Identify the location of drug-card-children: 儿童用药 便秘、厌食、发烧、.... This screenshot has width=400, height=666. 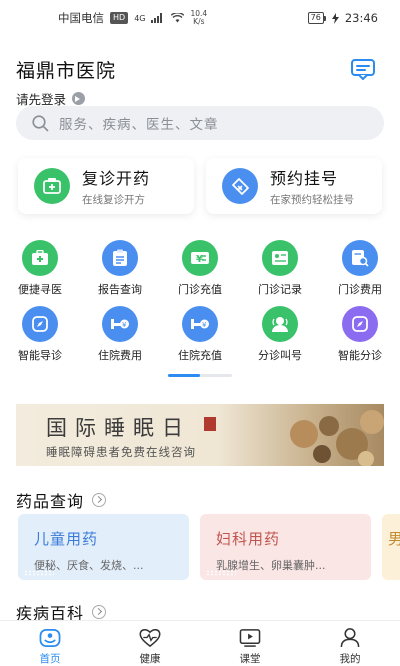
(103, 547).